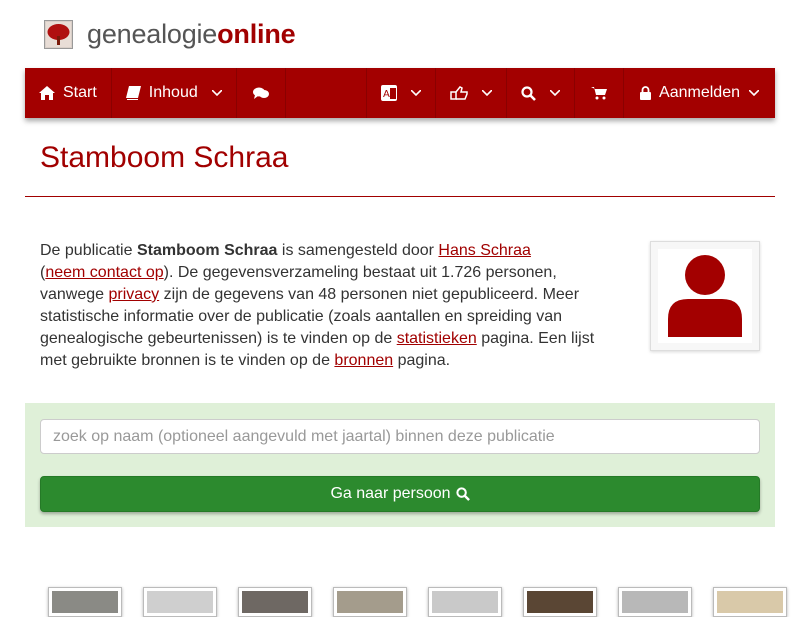 Image resolution: width=800 pixels, height=617 pixels. I want to click on nav-inhoud: Inhoud, so click(174, 93).